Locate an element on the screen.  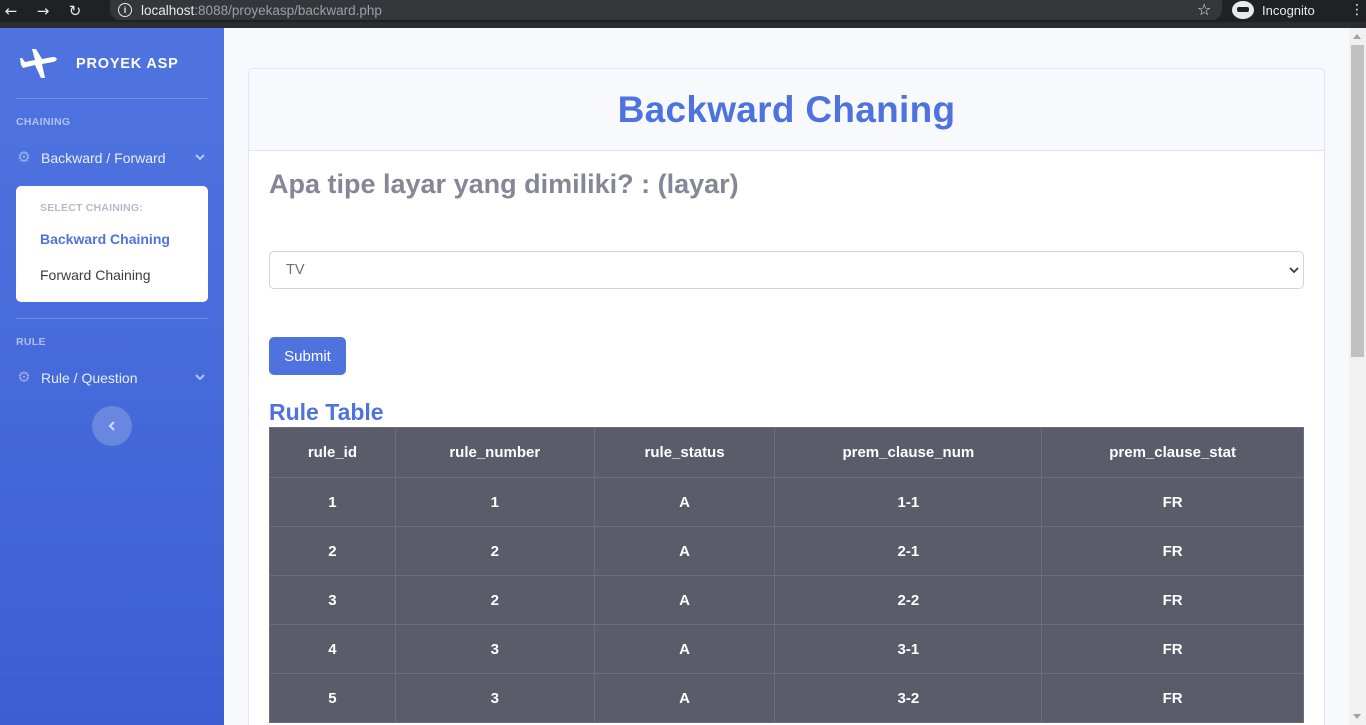
page-title: Backward Chaning is located at coordinates (786, 109).